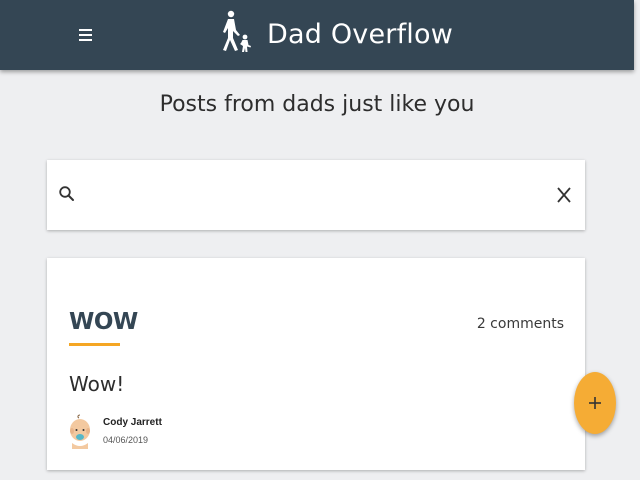 The height and width of the screenshot is (480, 640). Describe the element at coordinates (237, 31) in the screenshot. I see `dad-walking-with-child-icon` at that location.